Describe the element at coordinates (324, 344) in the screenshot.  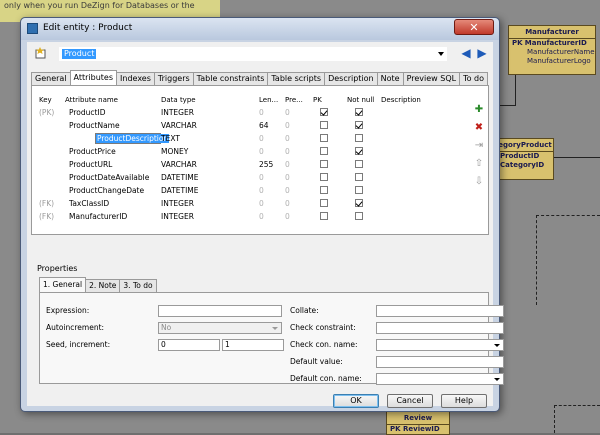
I see `check-con-name-label: Check con. name:` at that location.